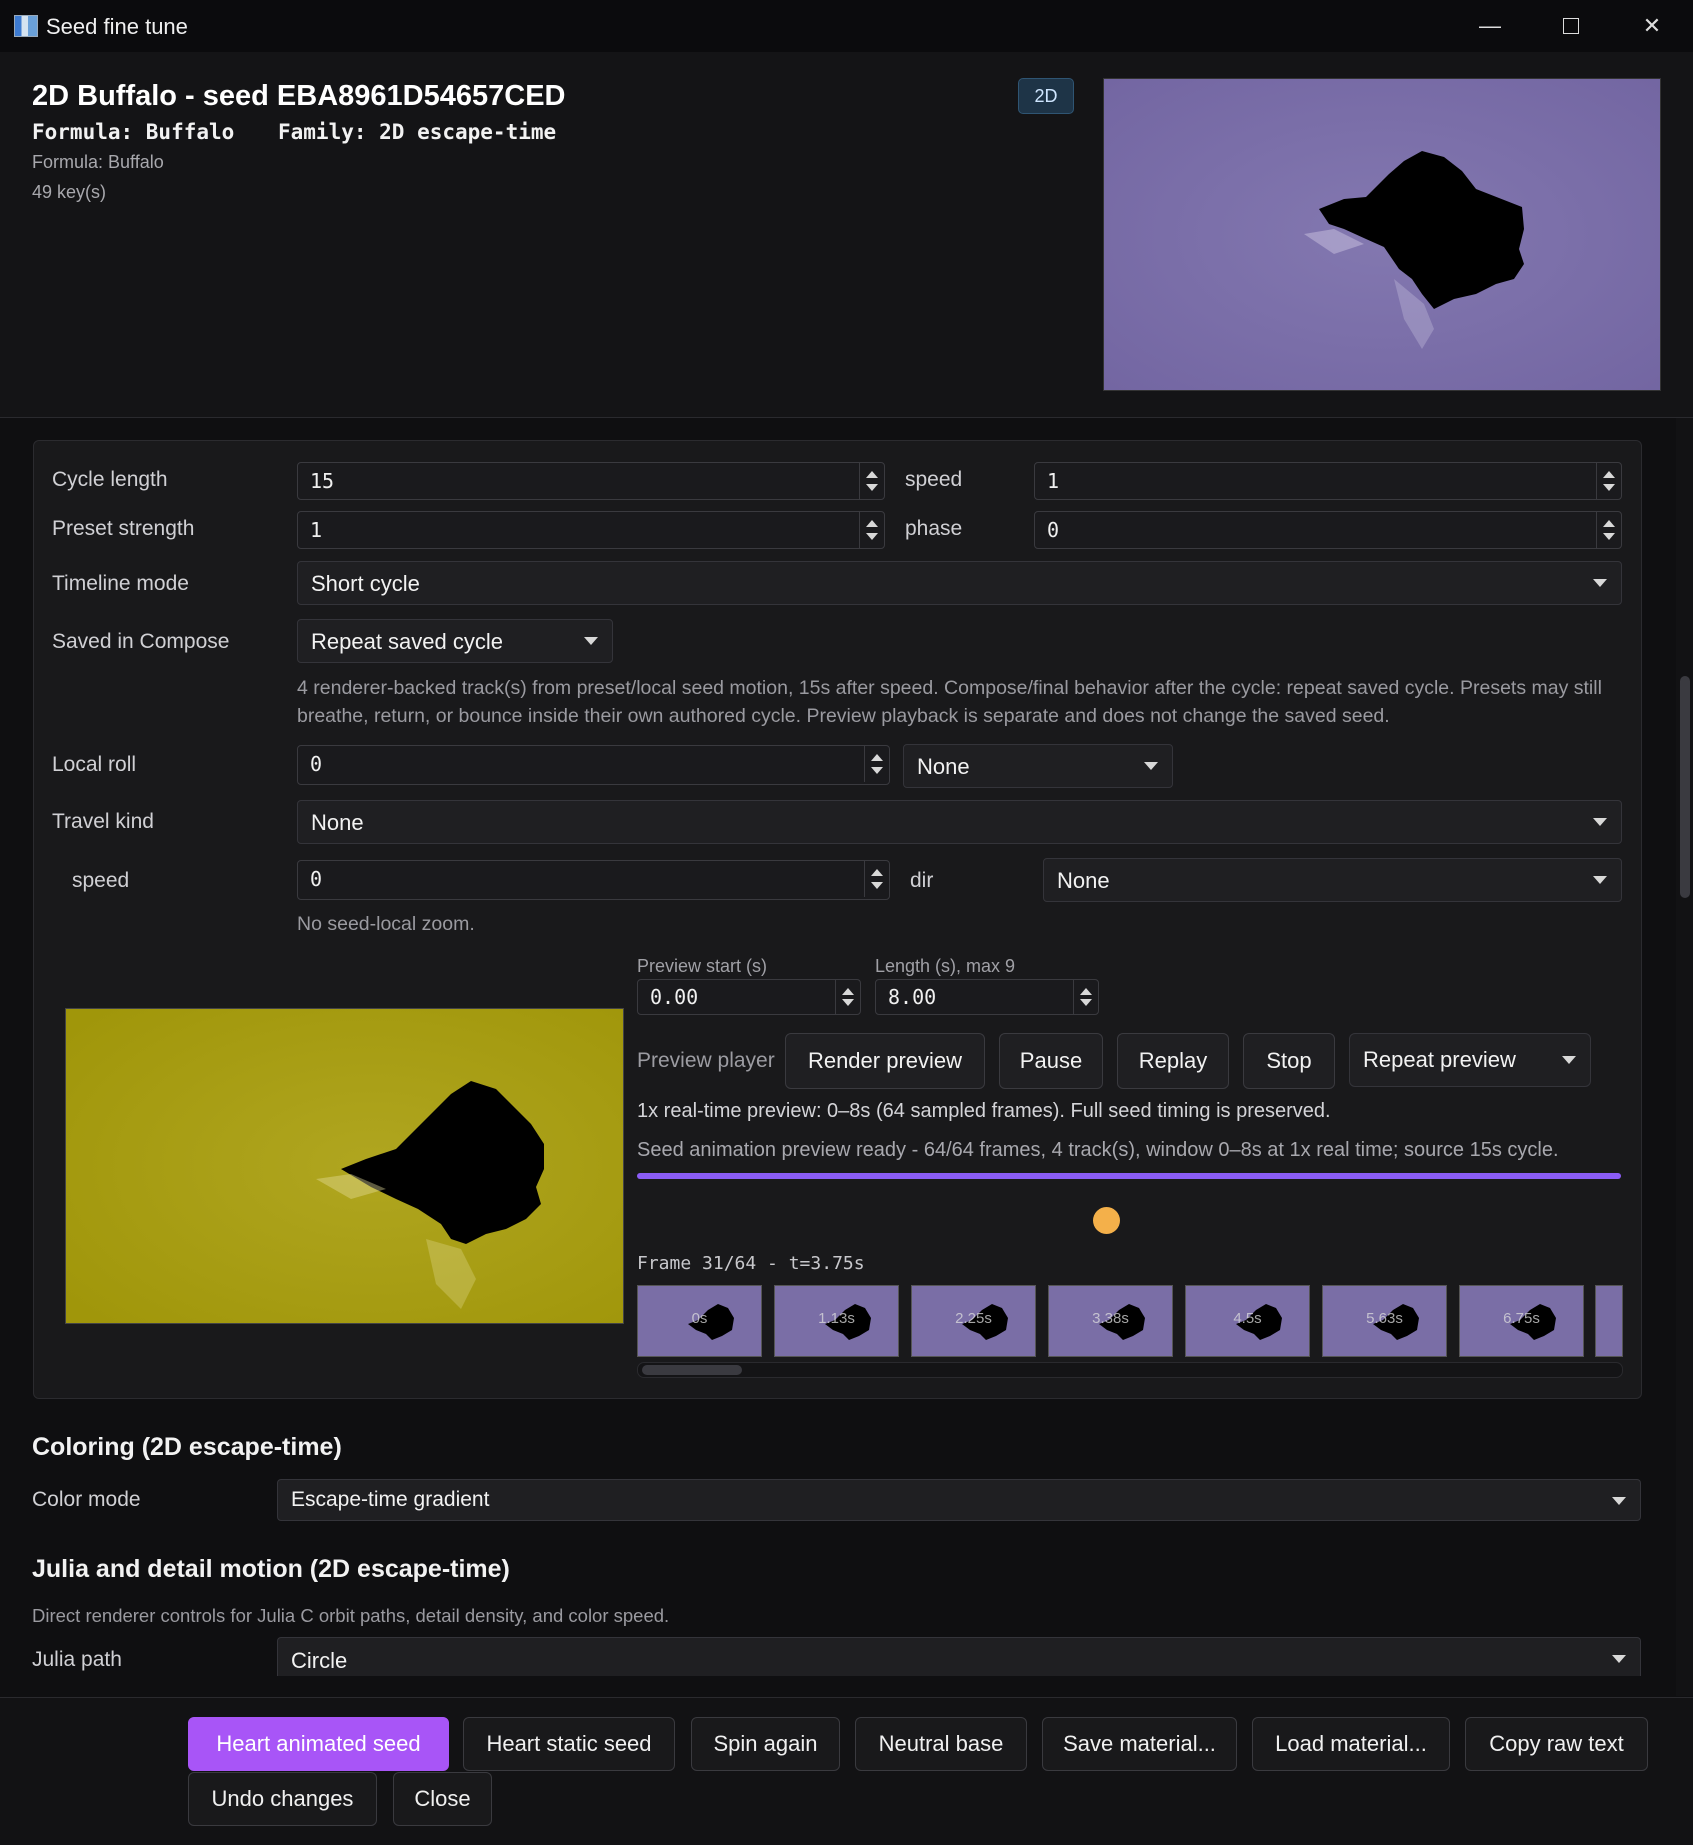 Image resolution: width=1693 pixels, height=1845 pixels. I want to click on frame-thumbnail: 1.13s, so click(836, 1321).